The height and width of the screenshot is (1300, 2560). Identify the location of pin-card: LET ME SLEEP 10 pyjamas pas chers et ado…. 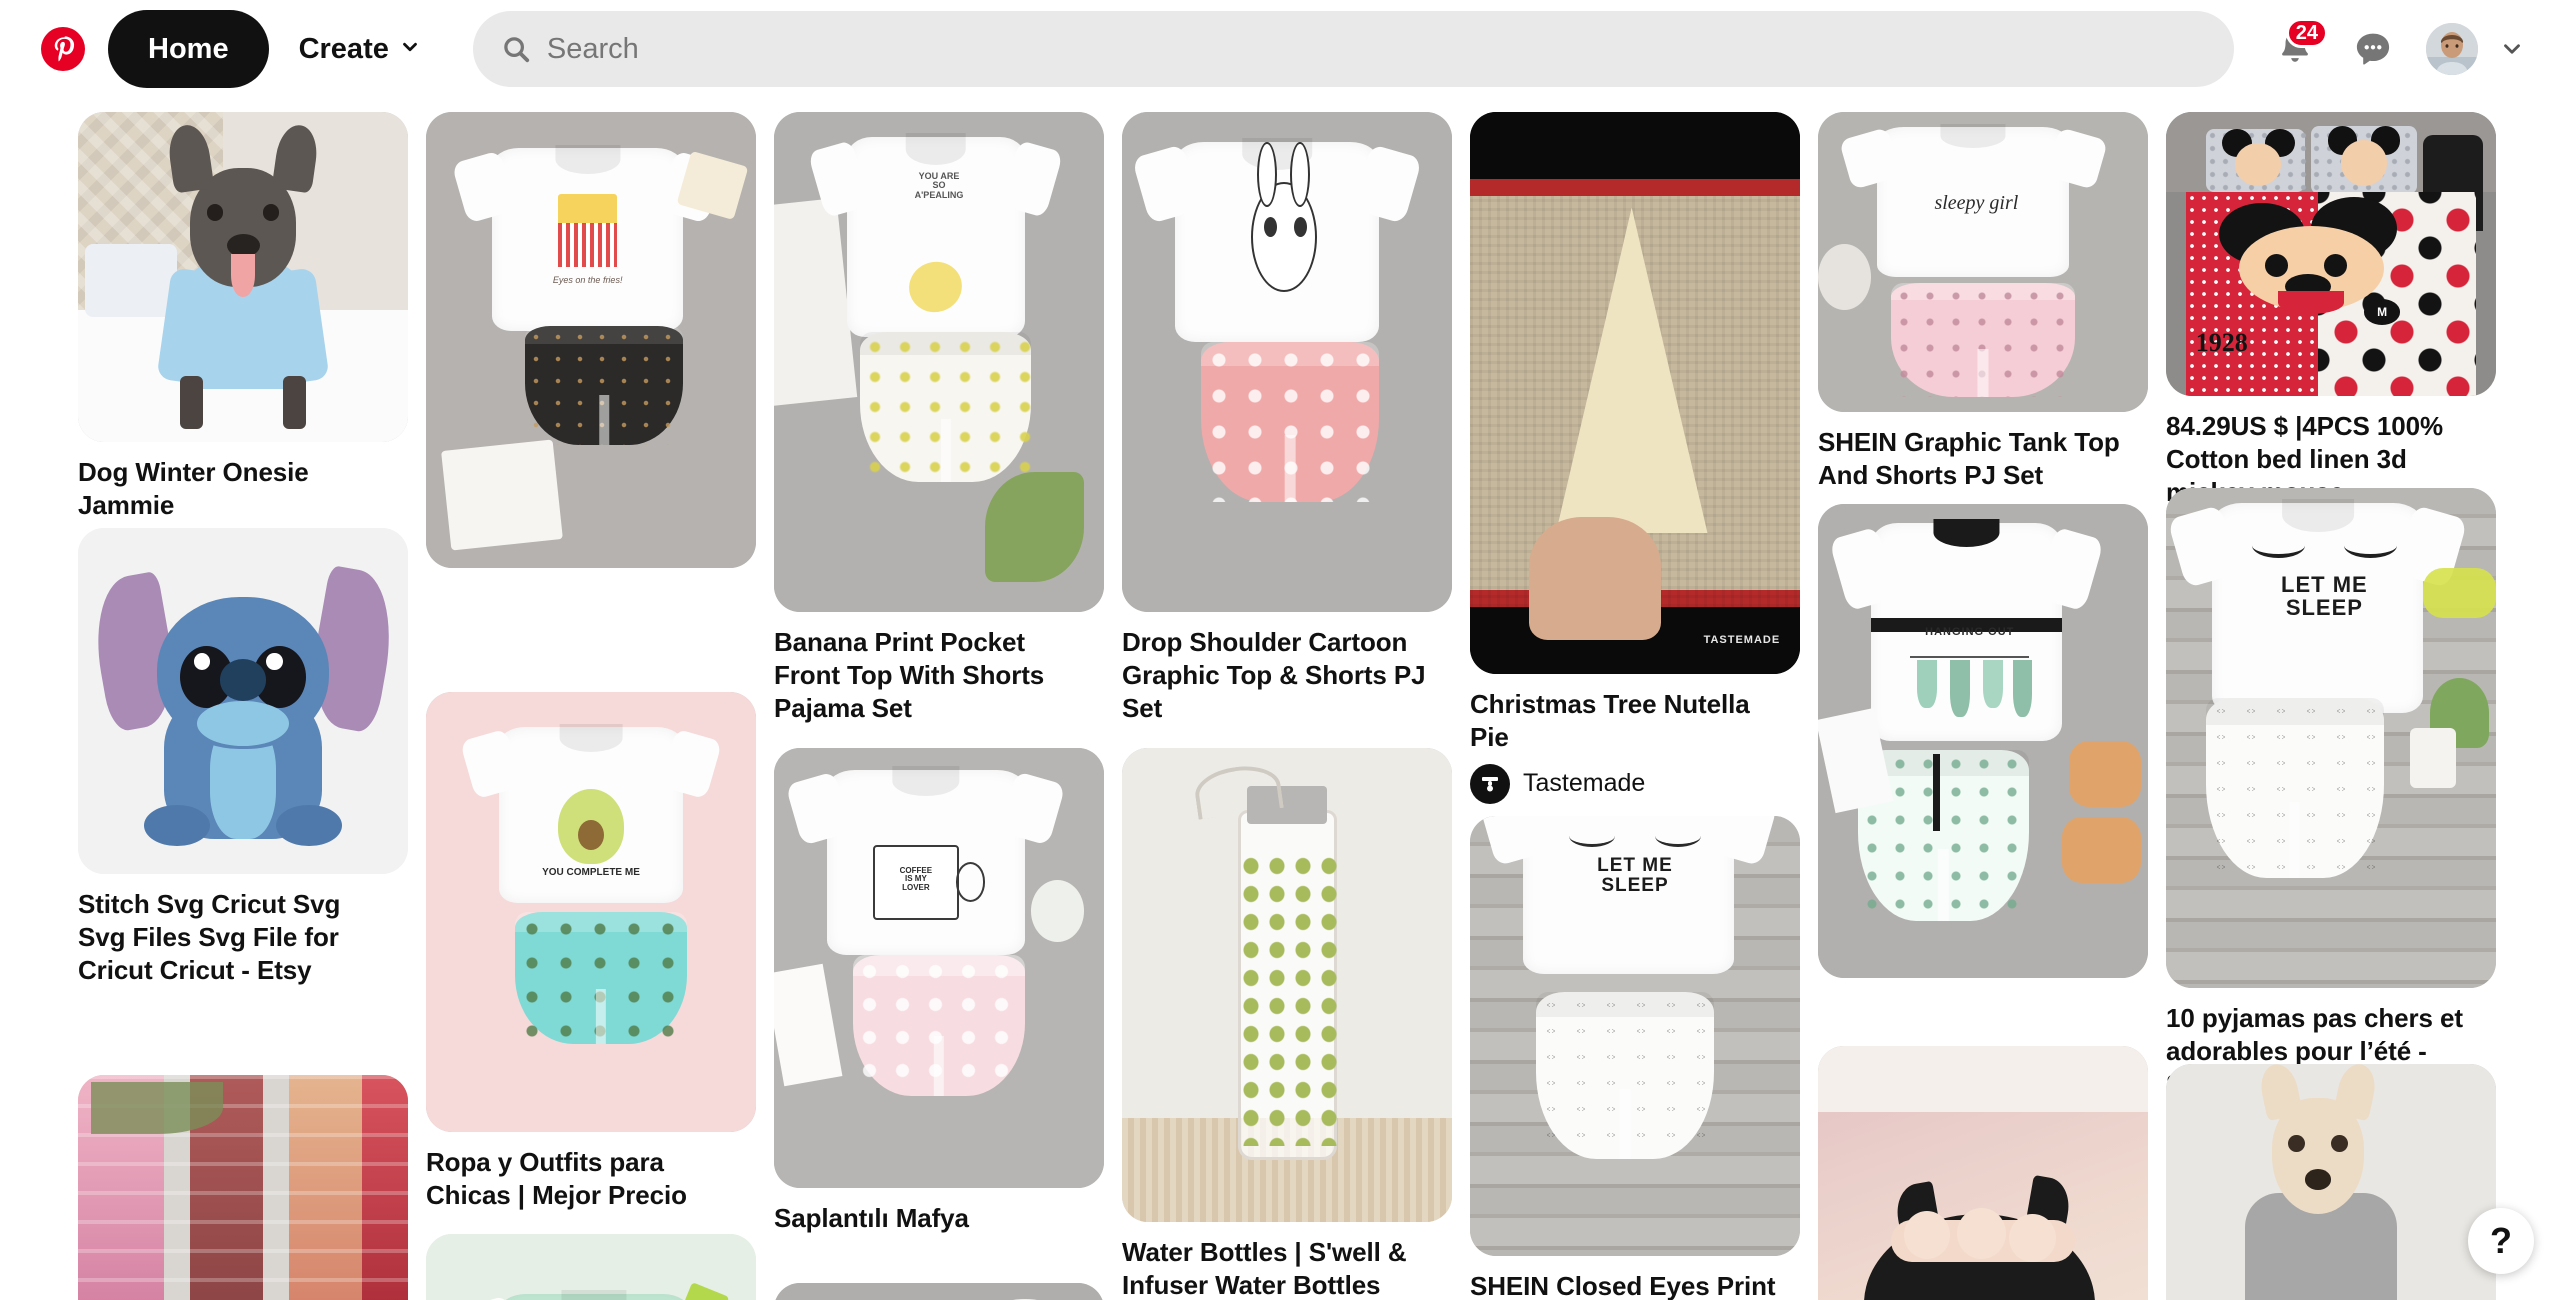
(2331, 794).